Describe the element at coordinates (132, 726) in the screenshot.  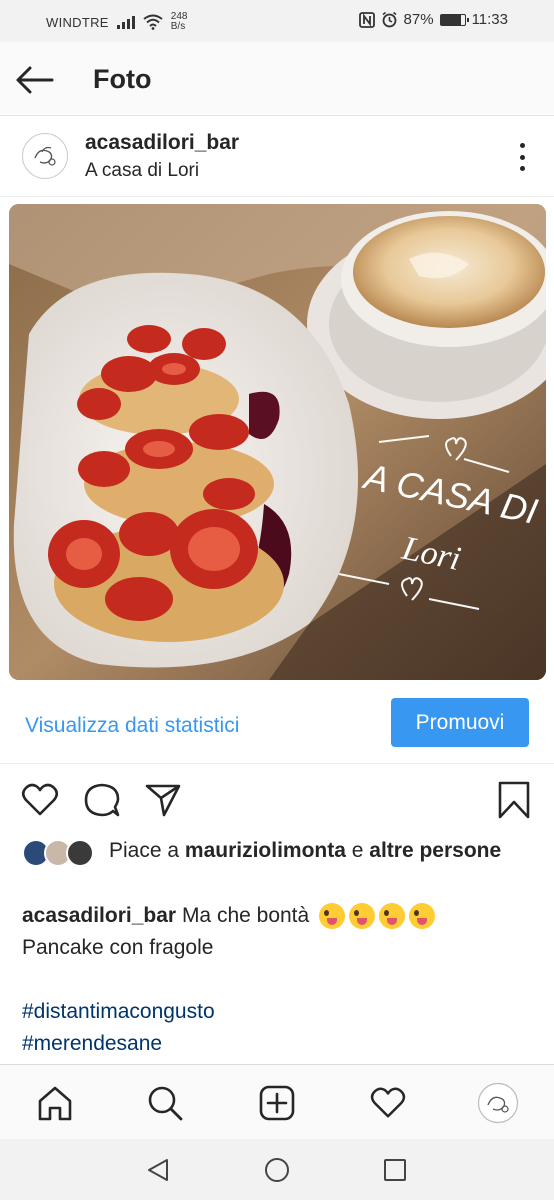
I see `view-insights-link: Visualizza dati statistici` at that location.